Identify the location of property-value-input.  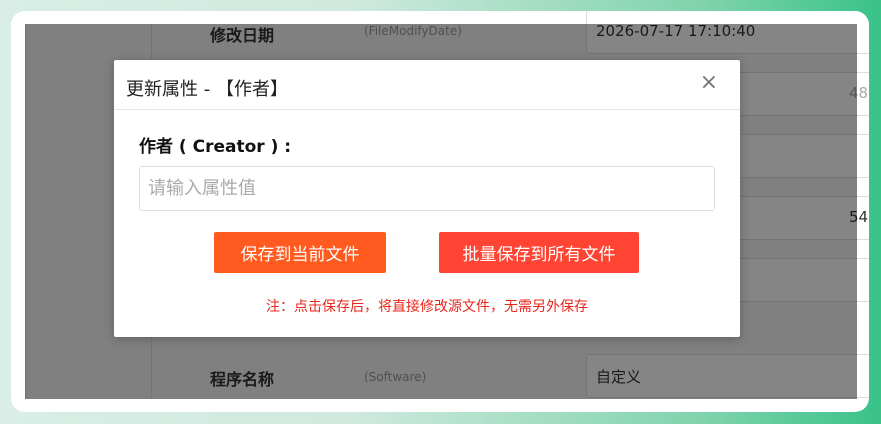
(427, 188).